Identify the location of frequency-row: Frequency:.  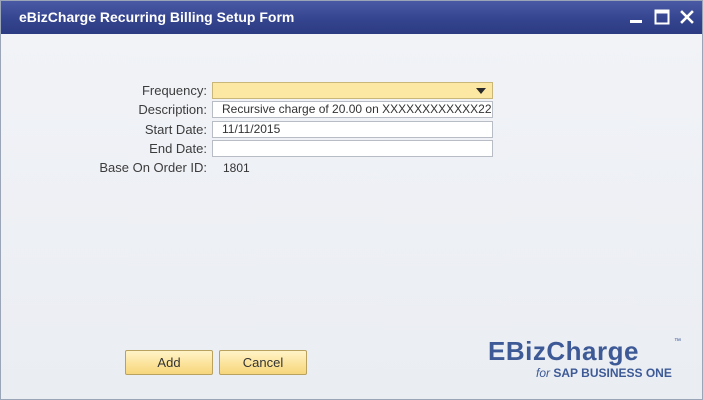
(351, 91).